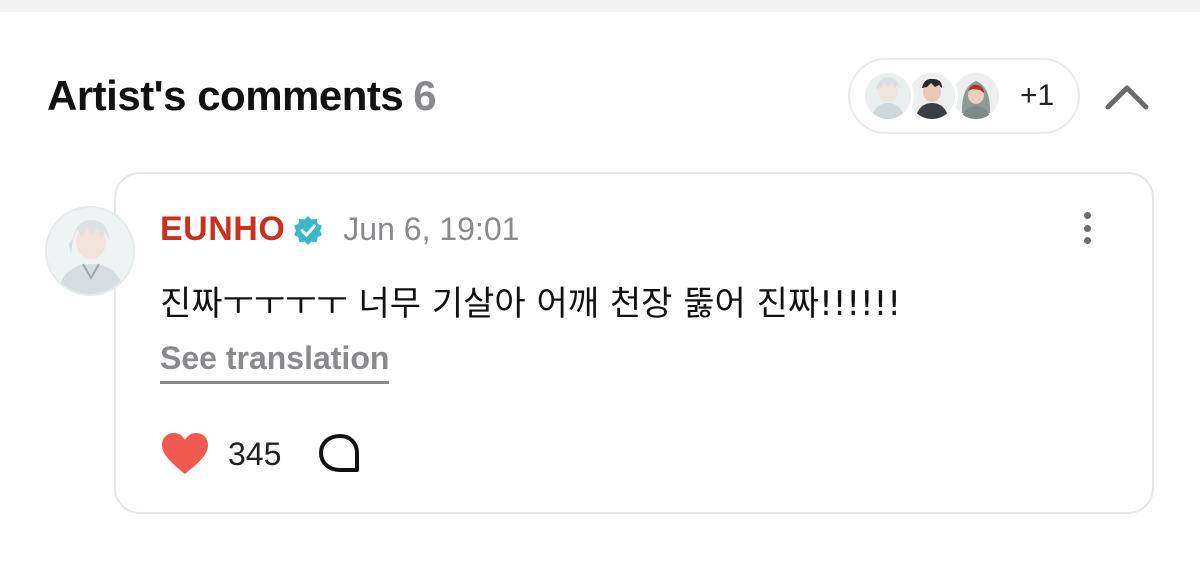 This screenshot has height=563, width=1200. Describe the element at coordinates (600, 6) in the screenshot. I see `top-divider-strip` at that location.